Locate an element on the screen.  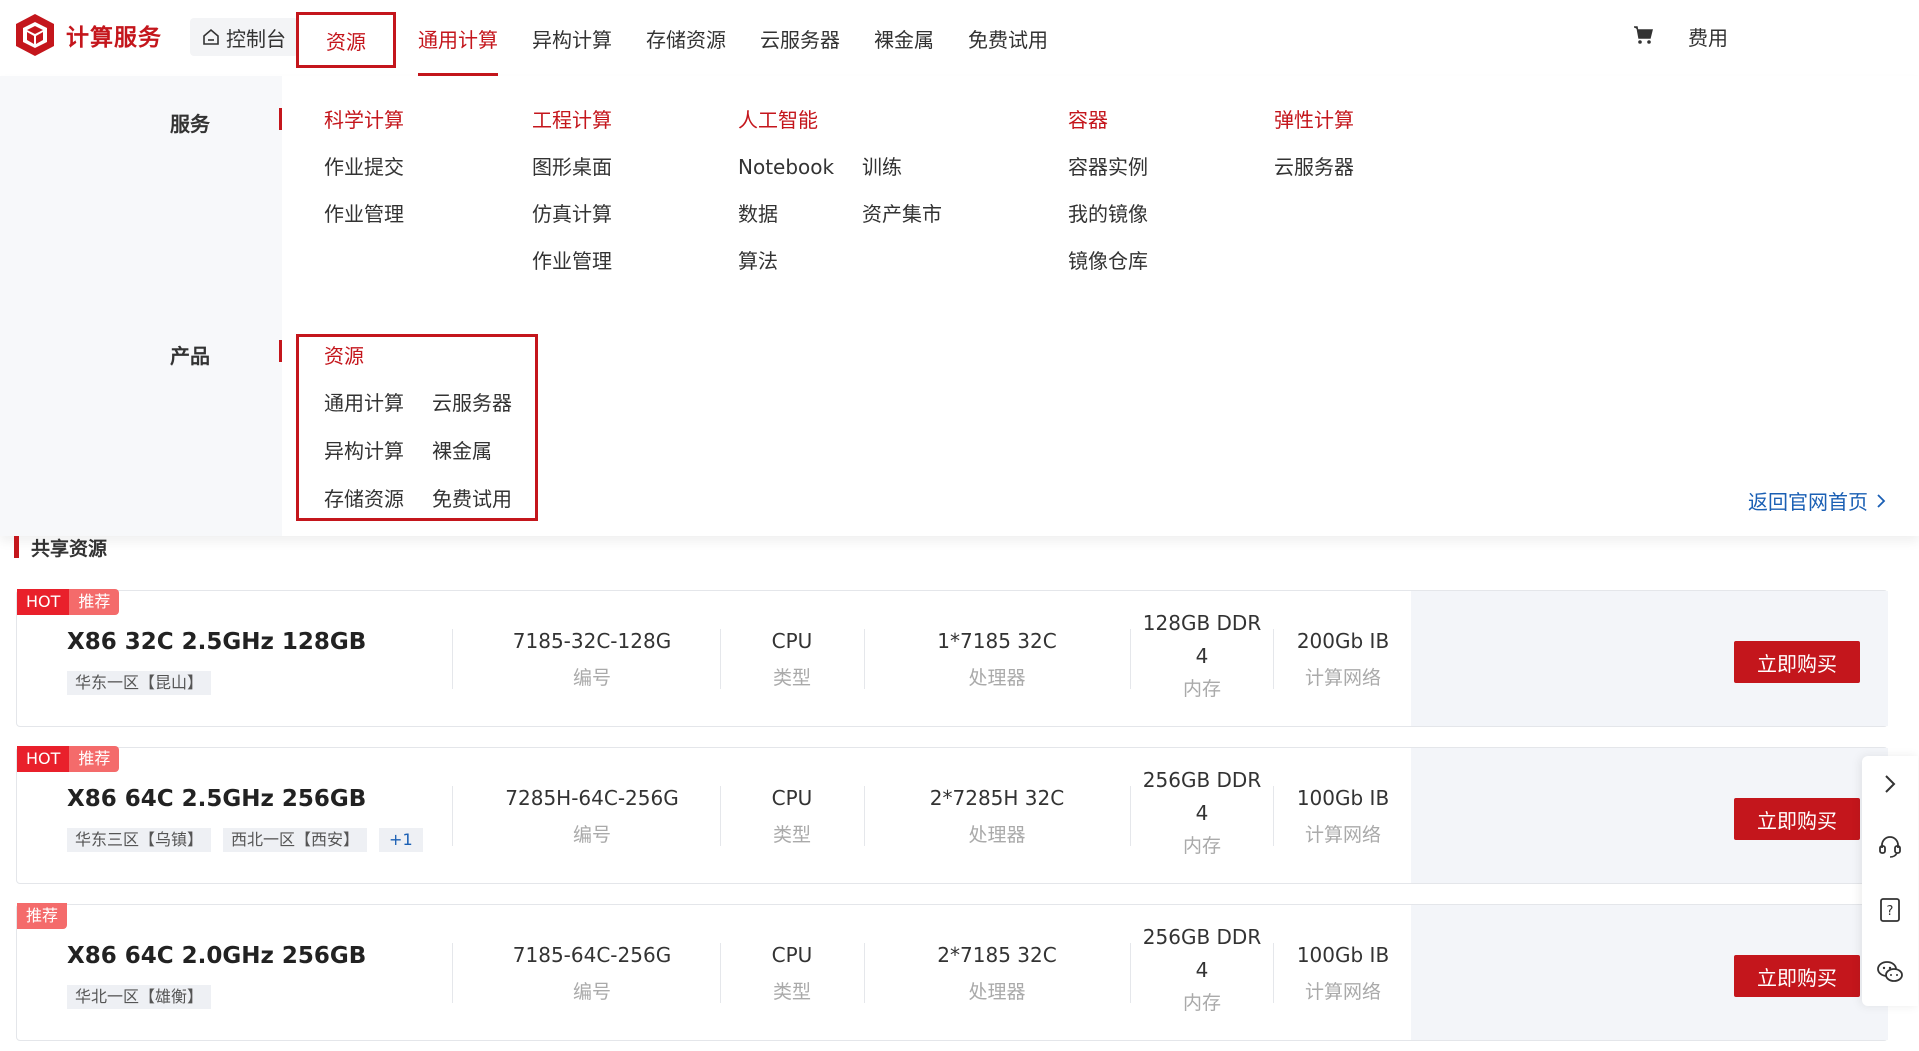
logo-cube-icon is located at coordinates (35, 35).